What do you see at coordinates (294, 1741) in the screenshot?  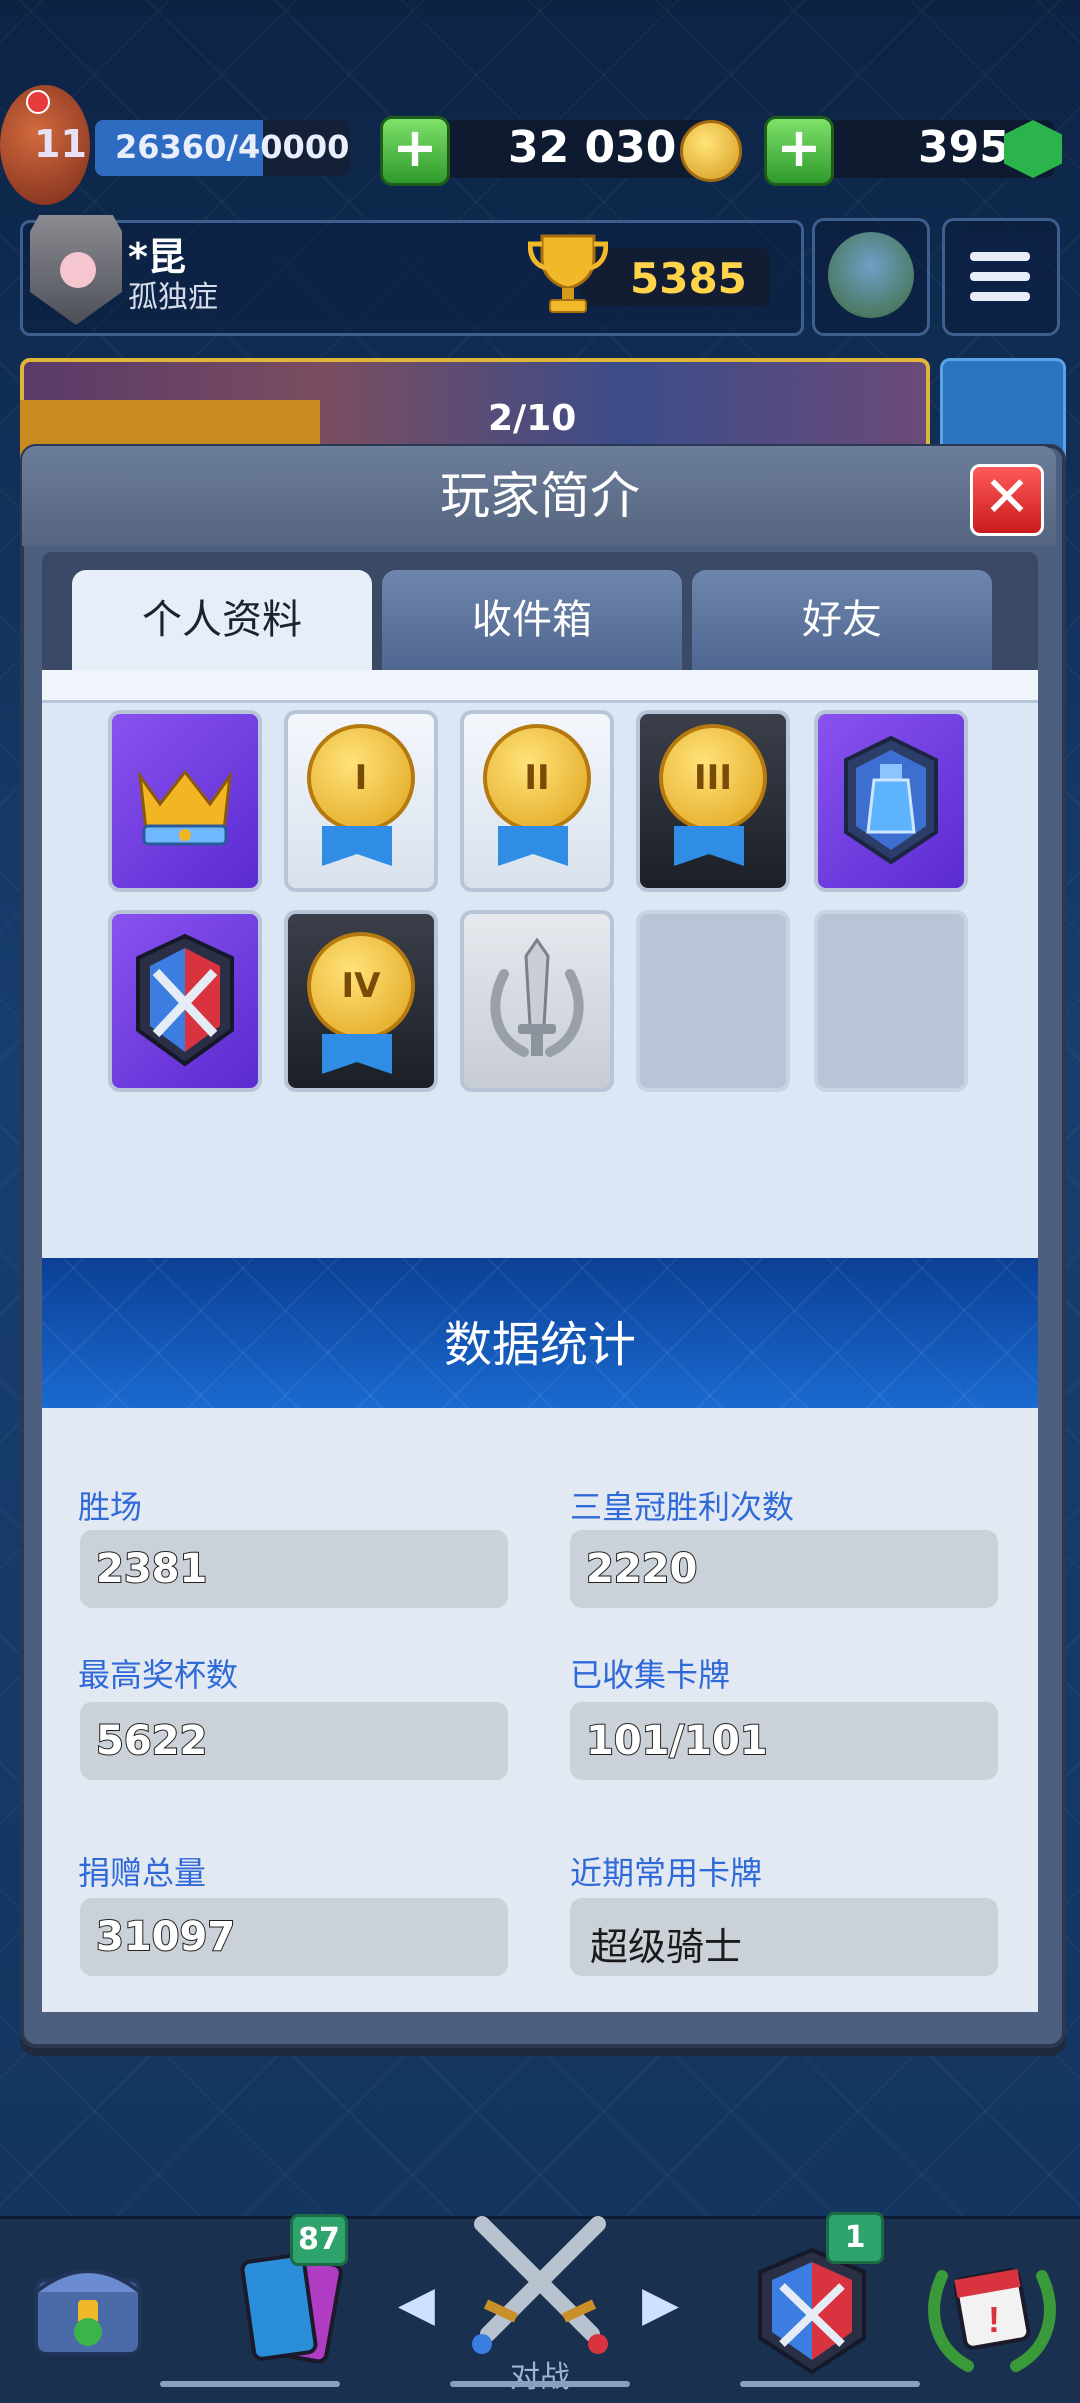 I see `stat-box-highest-trophies: 5622` at bounding box center [294, 1741].